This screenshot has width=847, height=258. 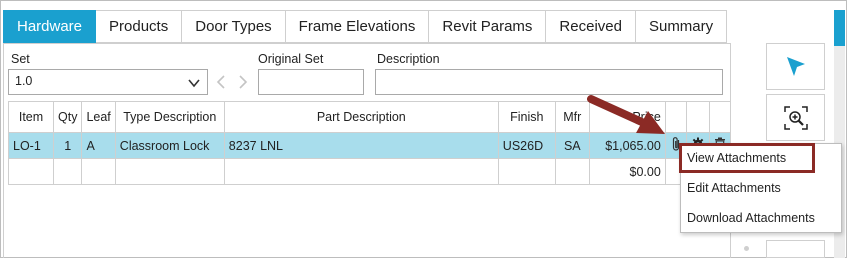 What do you see at coordinates (697, 117) in the screenshot?
I see `col-settings` at bounding box center [697, 117].